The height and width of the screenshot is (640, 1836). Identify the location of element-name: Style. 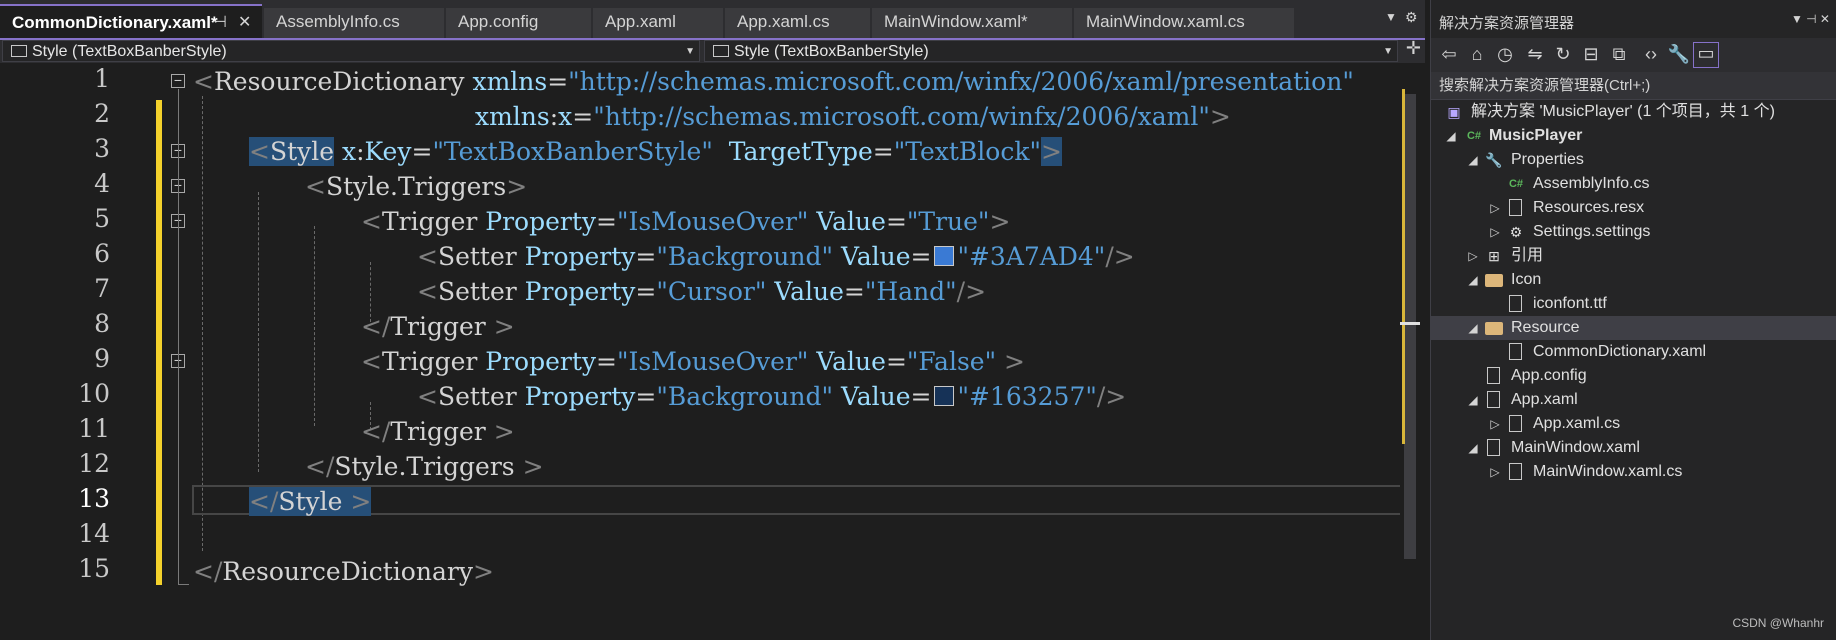
(310, 501).